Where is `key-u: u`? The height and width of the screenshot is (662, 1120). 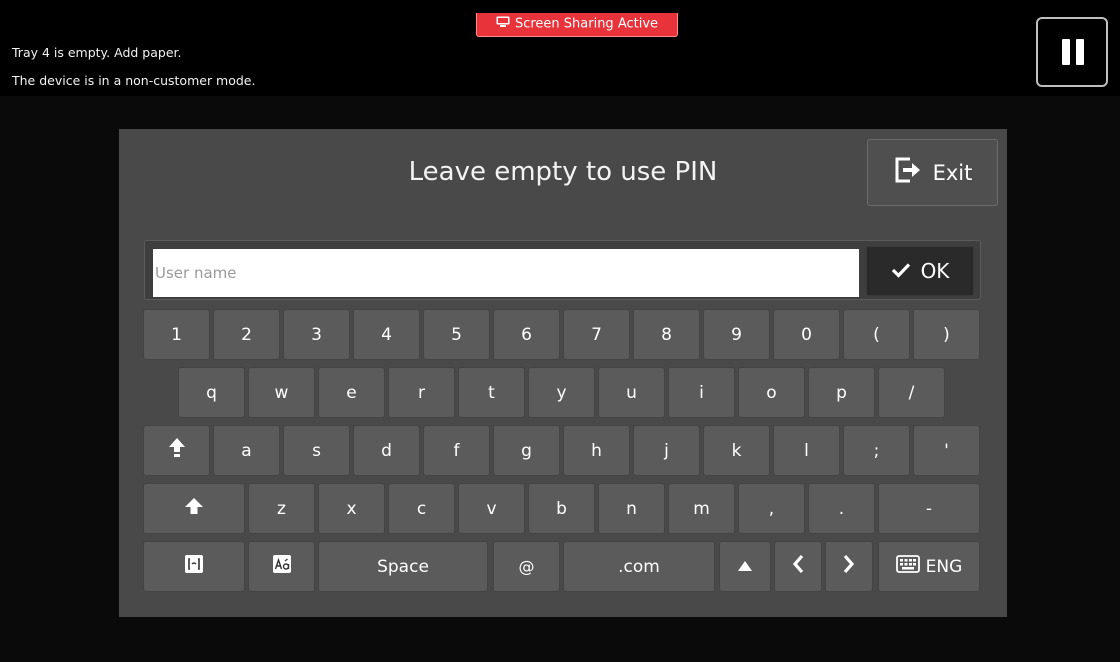 key-u: u is located at coordinates (631, 392).